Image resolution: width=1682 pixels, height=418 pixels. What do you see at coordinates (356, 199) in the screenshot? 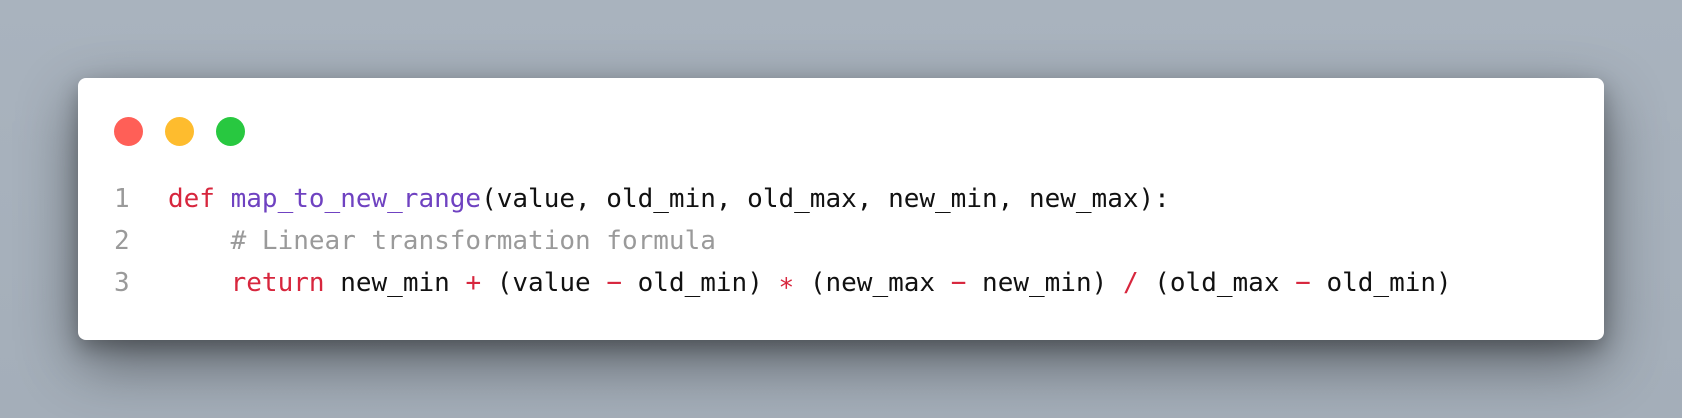
I see `code-token: map_to_new_range` at bounding box center [356, 199].